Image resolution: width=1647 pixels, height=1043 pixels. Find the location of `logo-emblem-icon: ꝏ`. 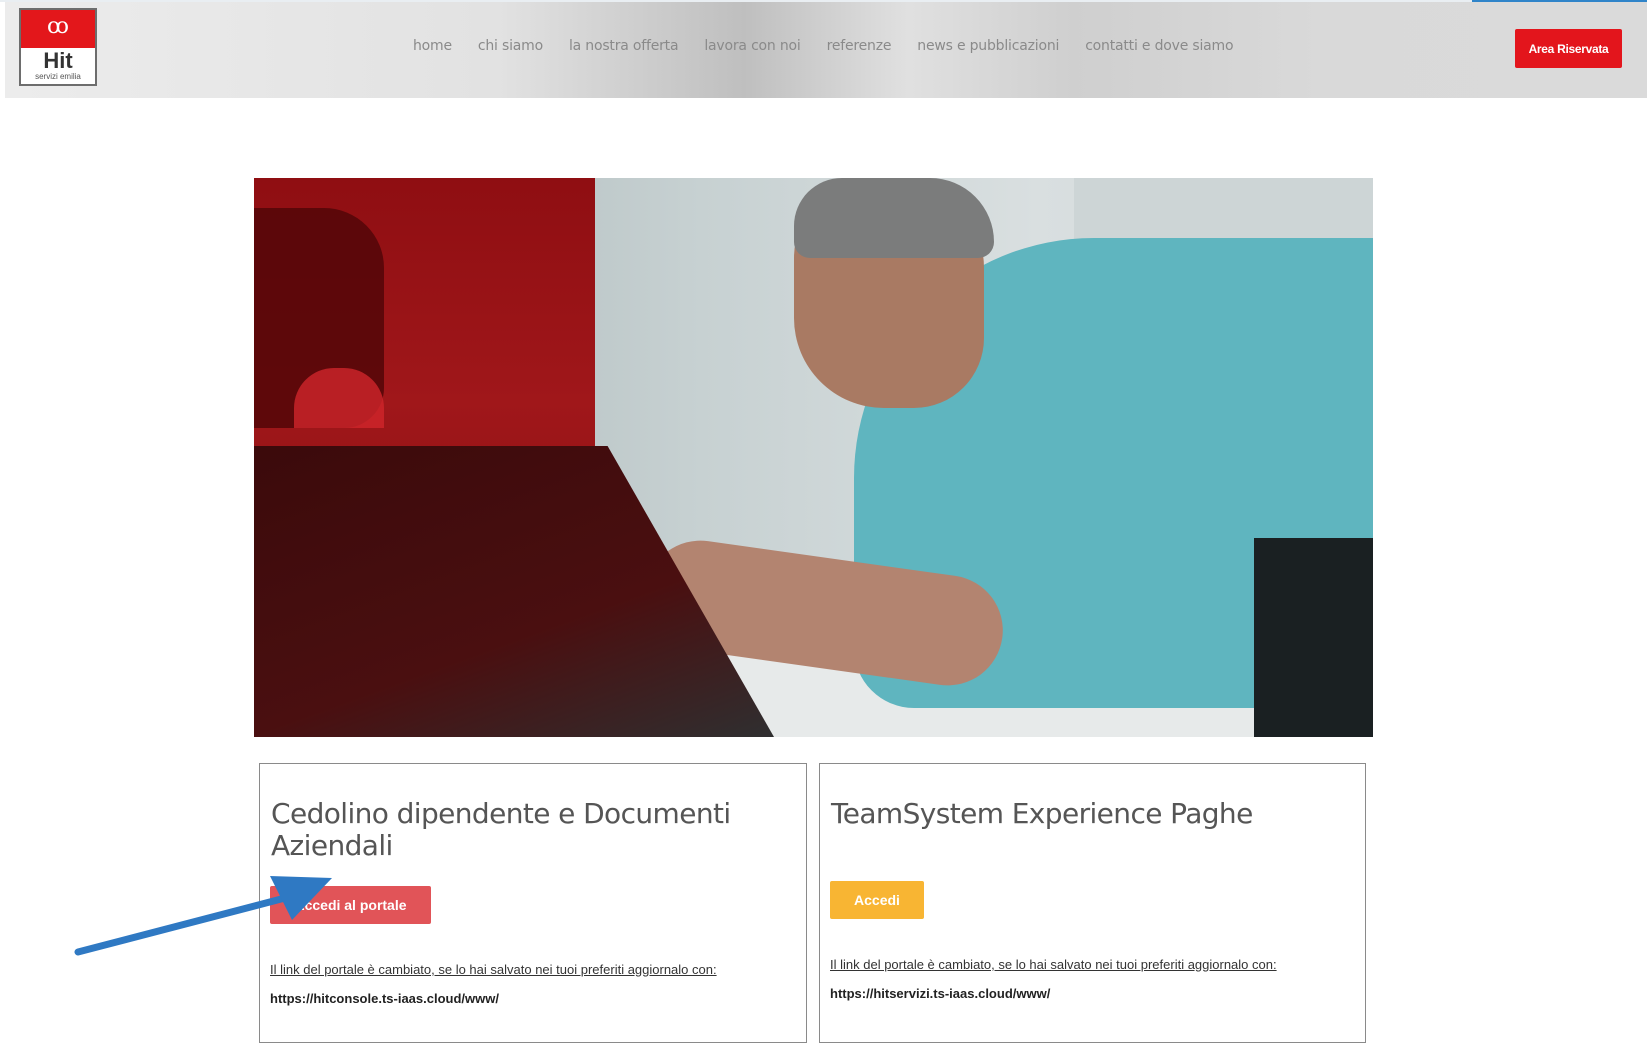

logo-emblem-icon: ꝏ is located at coordinates (58, 26).